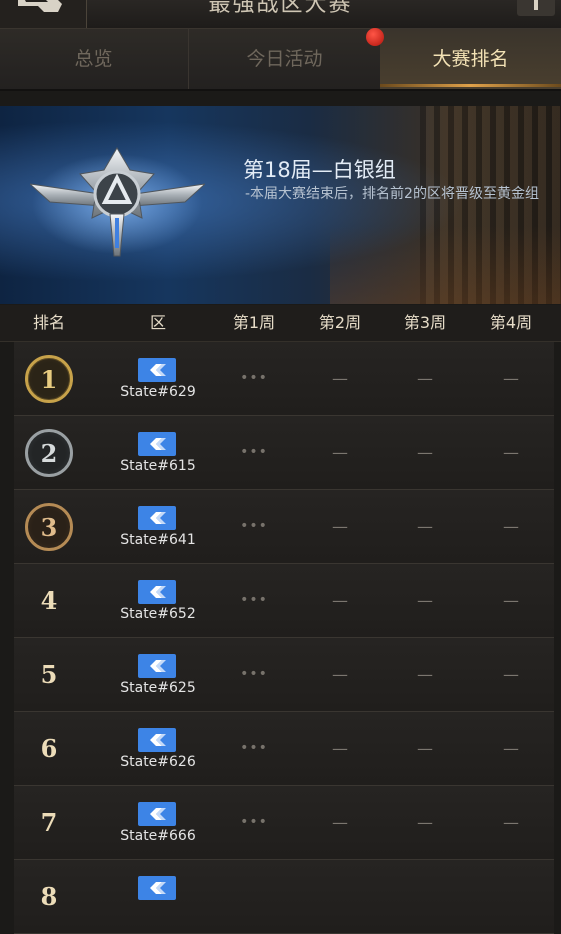  I want to click on tab-tournament-ranking-label: 大赛排名, so click(470, 59).